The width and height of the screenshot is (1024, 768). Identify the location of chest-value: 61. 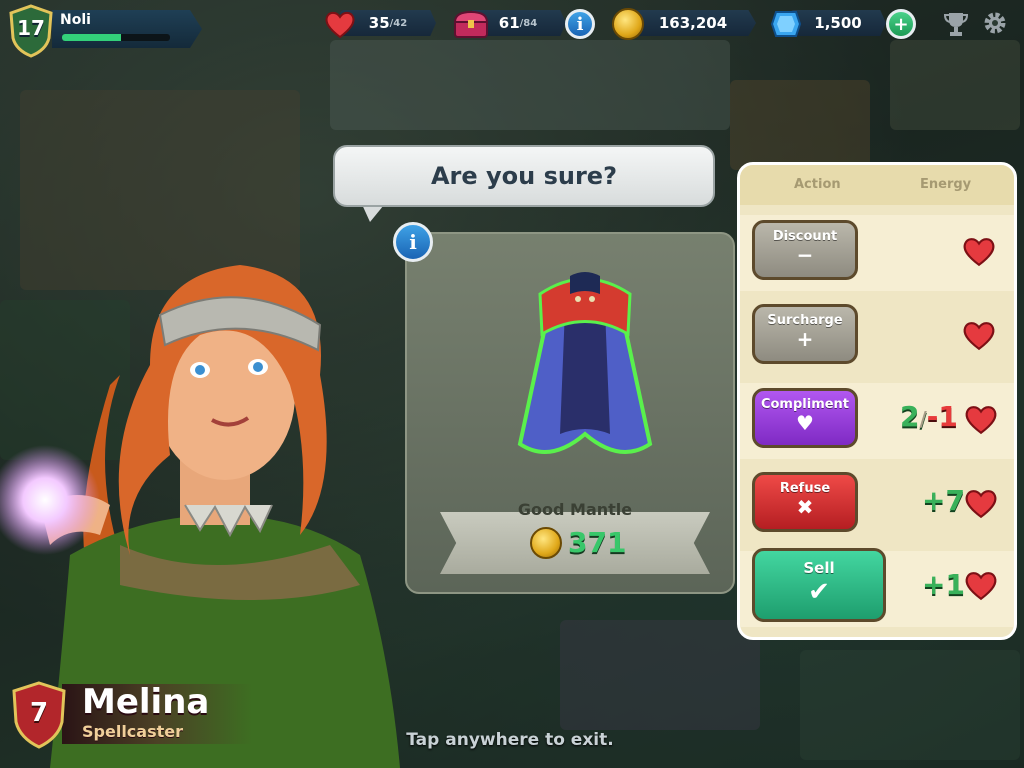
(509, 23).